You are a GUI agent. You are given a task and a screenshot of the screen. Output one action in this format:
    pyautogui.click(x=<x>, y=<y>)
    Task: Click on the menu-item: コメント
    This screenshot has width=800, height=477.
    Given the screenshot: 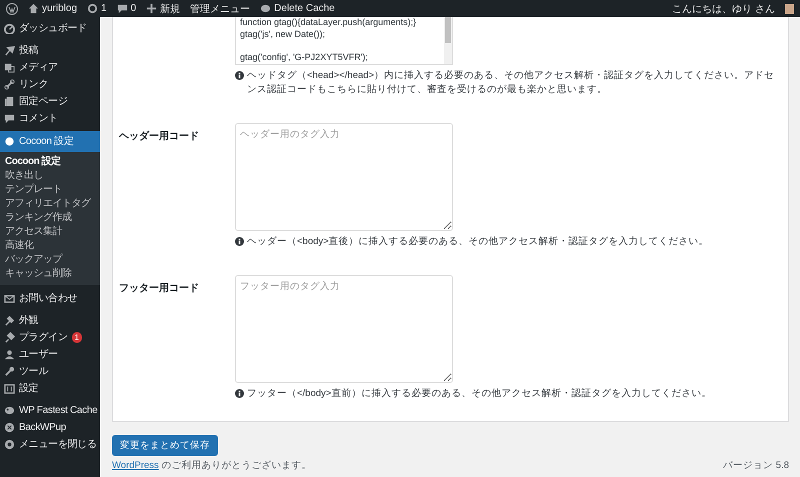 What is the action you would take?
    pyautogui.click(x=50, y=118)
    